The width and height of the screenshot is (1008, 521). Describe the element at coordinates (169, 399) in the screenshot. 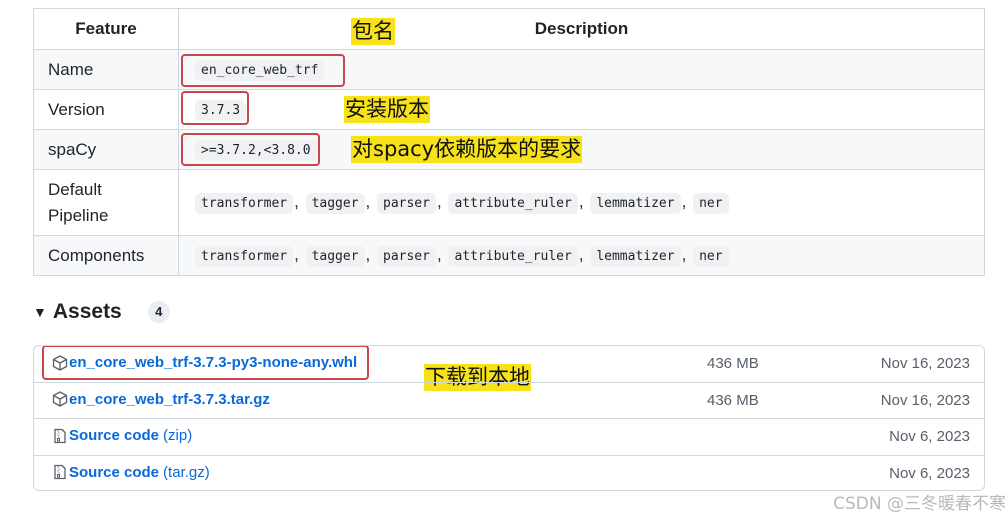

I see `asset-name: en_core_web_trf-3.7.3.tar.gz` at that location.